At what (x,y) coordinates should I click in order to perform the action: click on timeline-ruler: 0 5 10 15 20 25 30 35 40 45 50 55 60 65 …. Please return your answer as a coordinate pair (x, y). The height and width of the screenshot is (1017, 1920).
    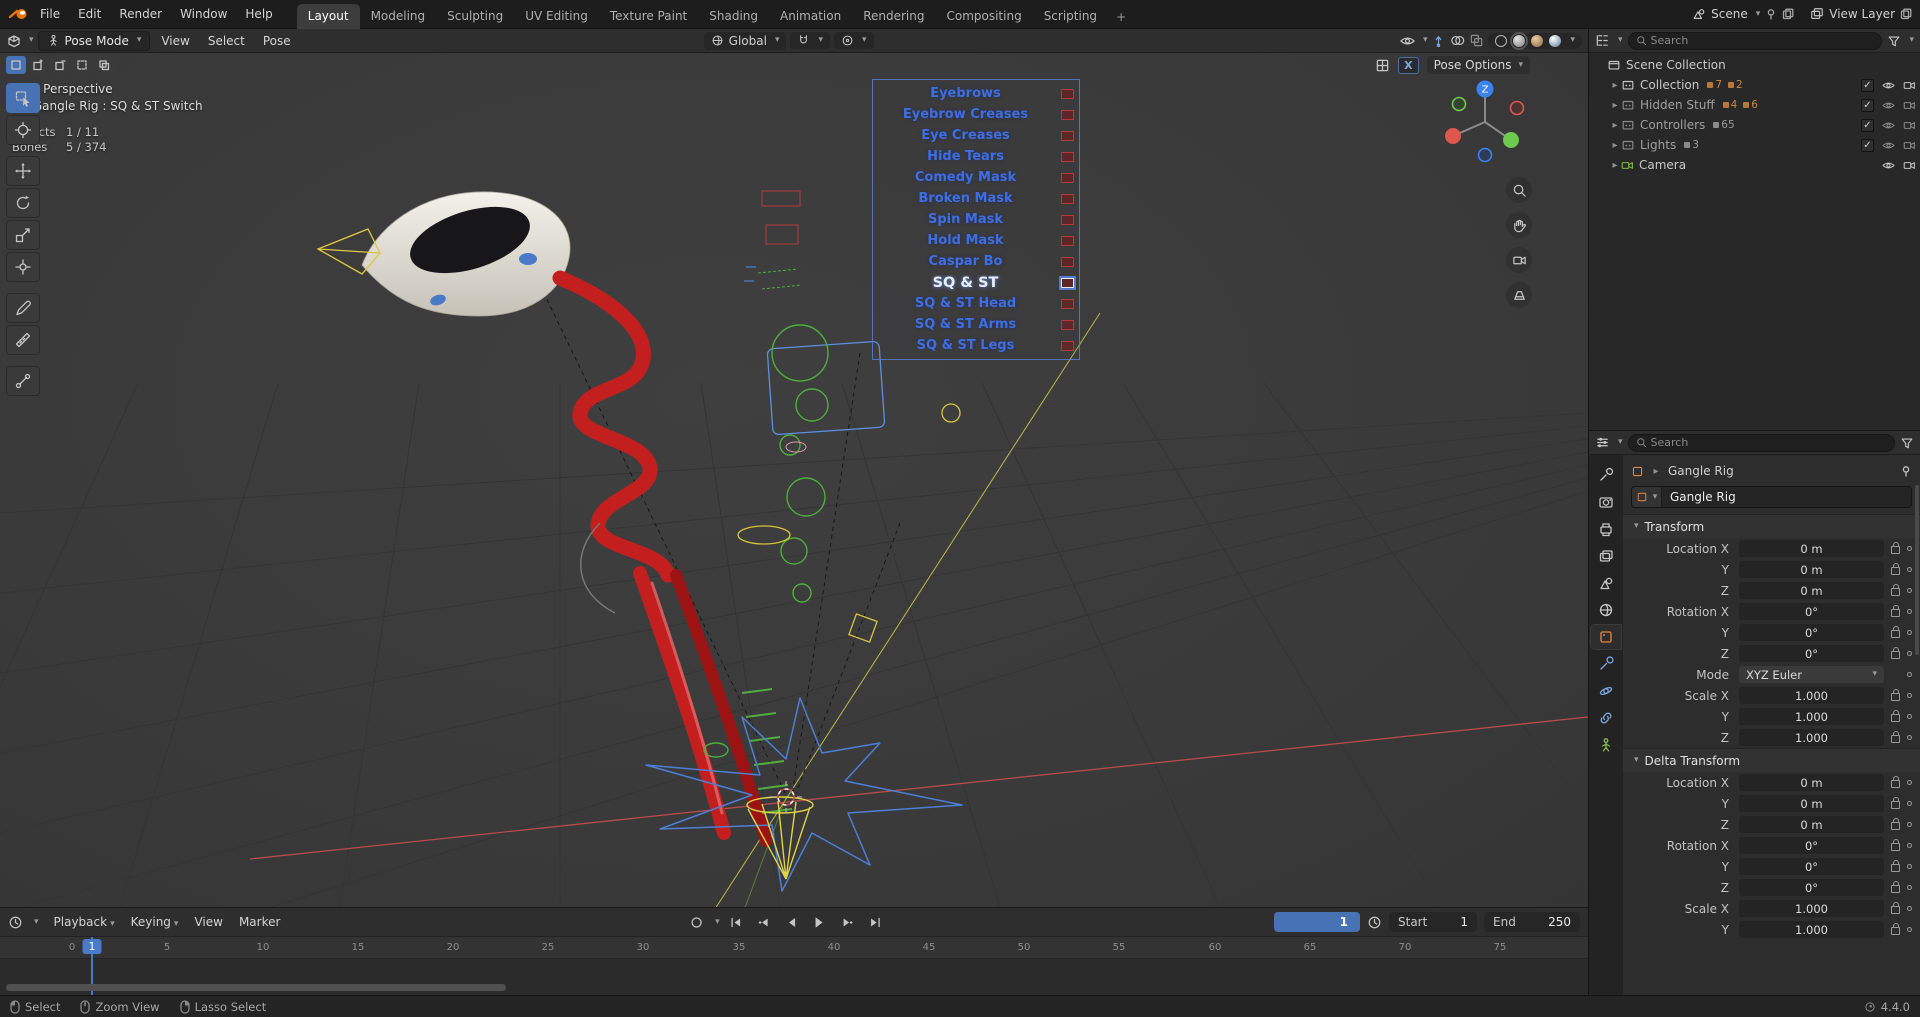
    Looking at the image, I should click on (794, 948).